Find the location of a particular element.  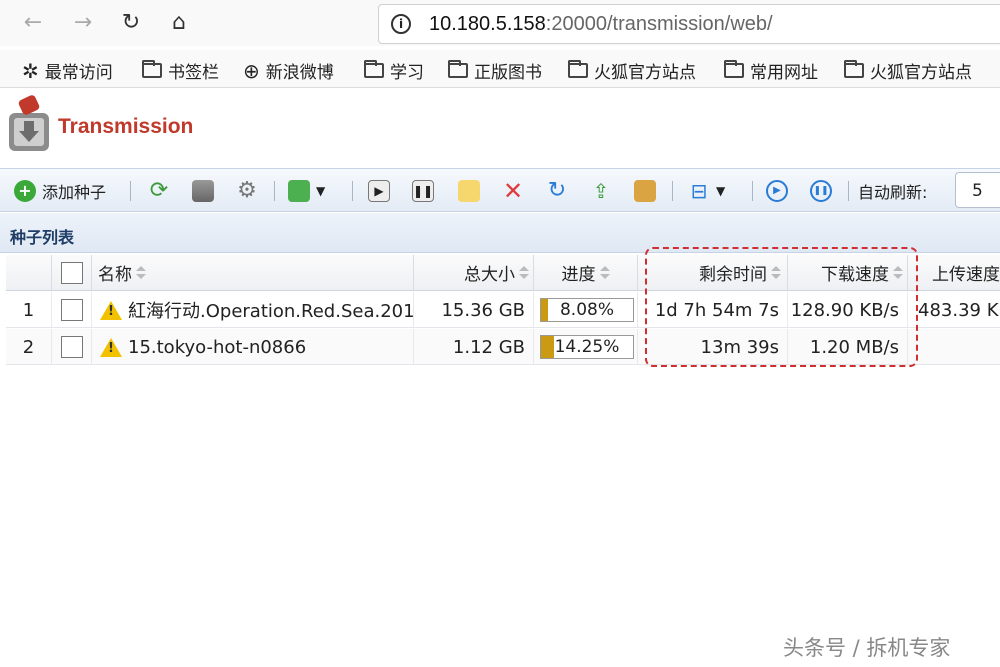

forward-icon: → is located at coordinates (83, 23).